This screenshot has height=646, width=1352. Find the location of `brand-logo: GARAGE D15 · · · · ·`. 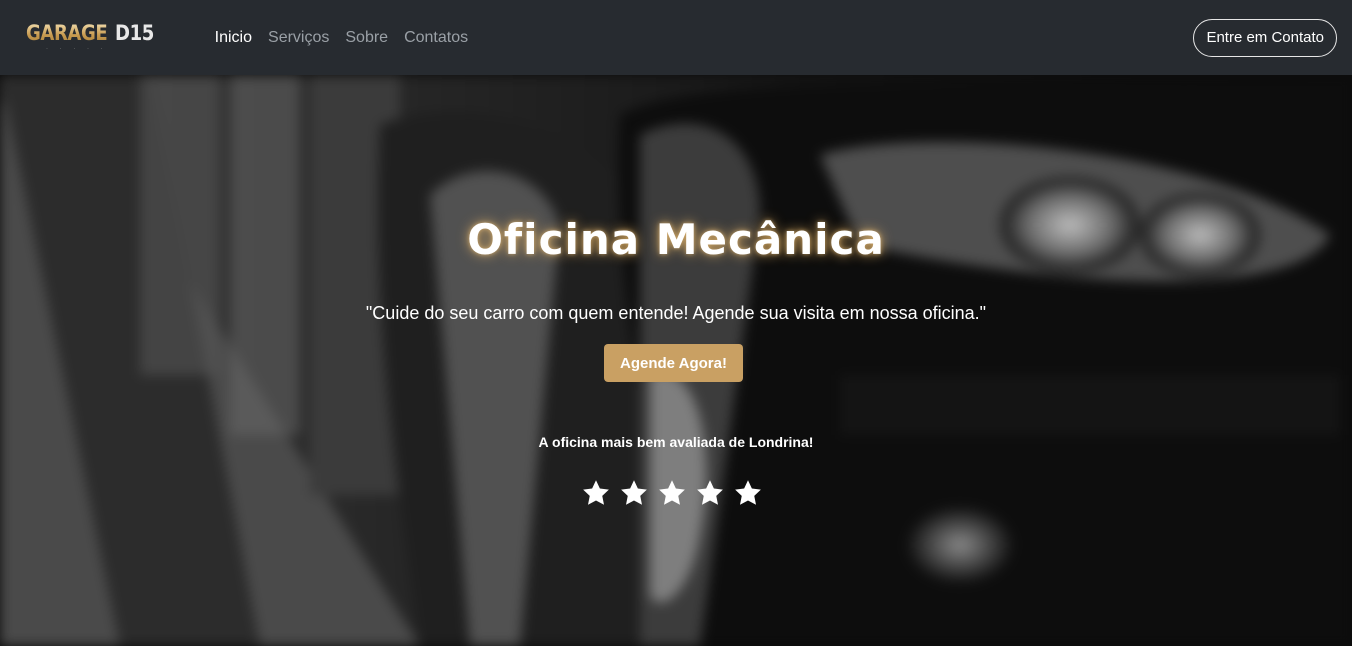

brand-logo: GARAGE D15 · · · · · is located at coordinates (100, 37).